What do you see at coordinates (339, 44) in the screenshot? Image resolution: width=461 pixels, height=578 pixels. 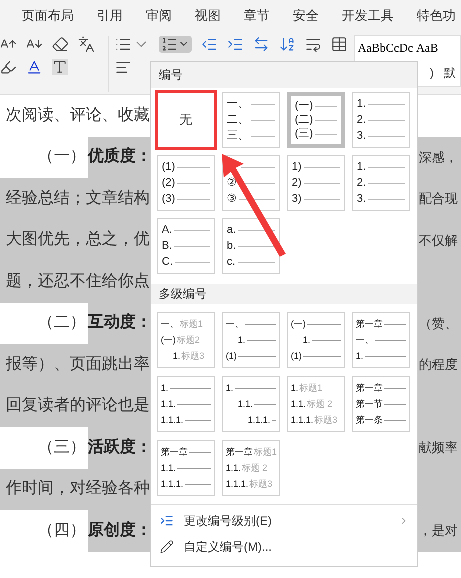 I see `table-icon` at bounding box center [339, 44].